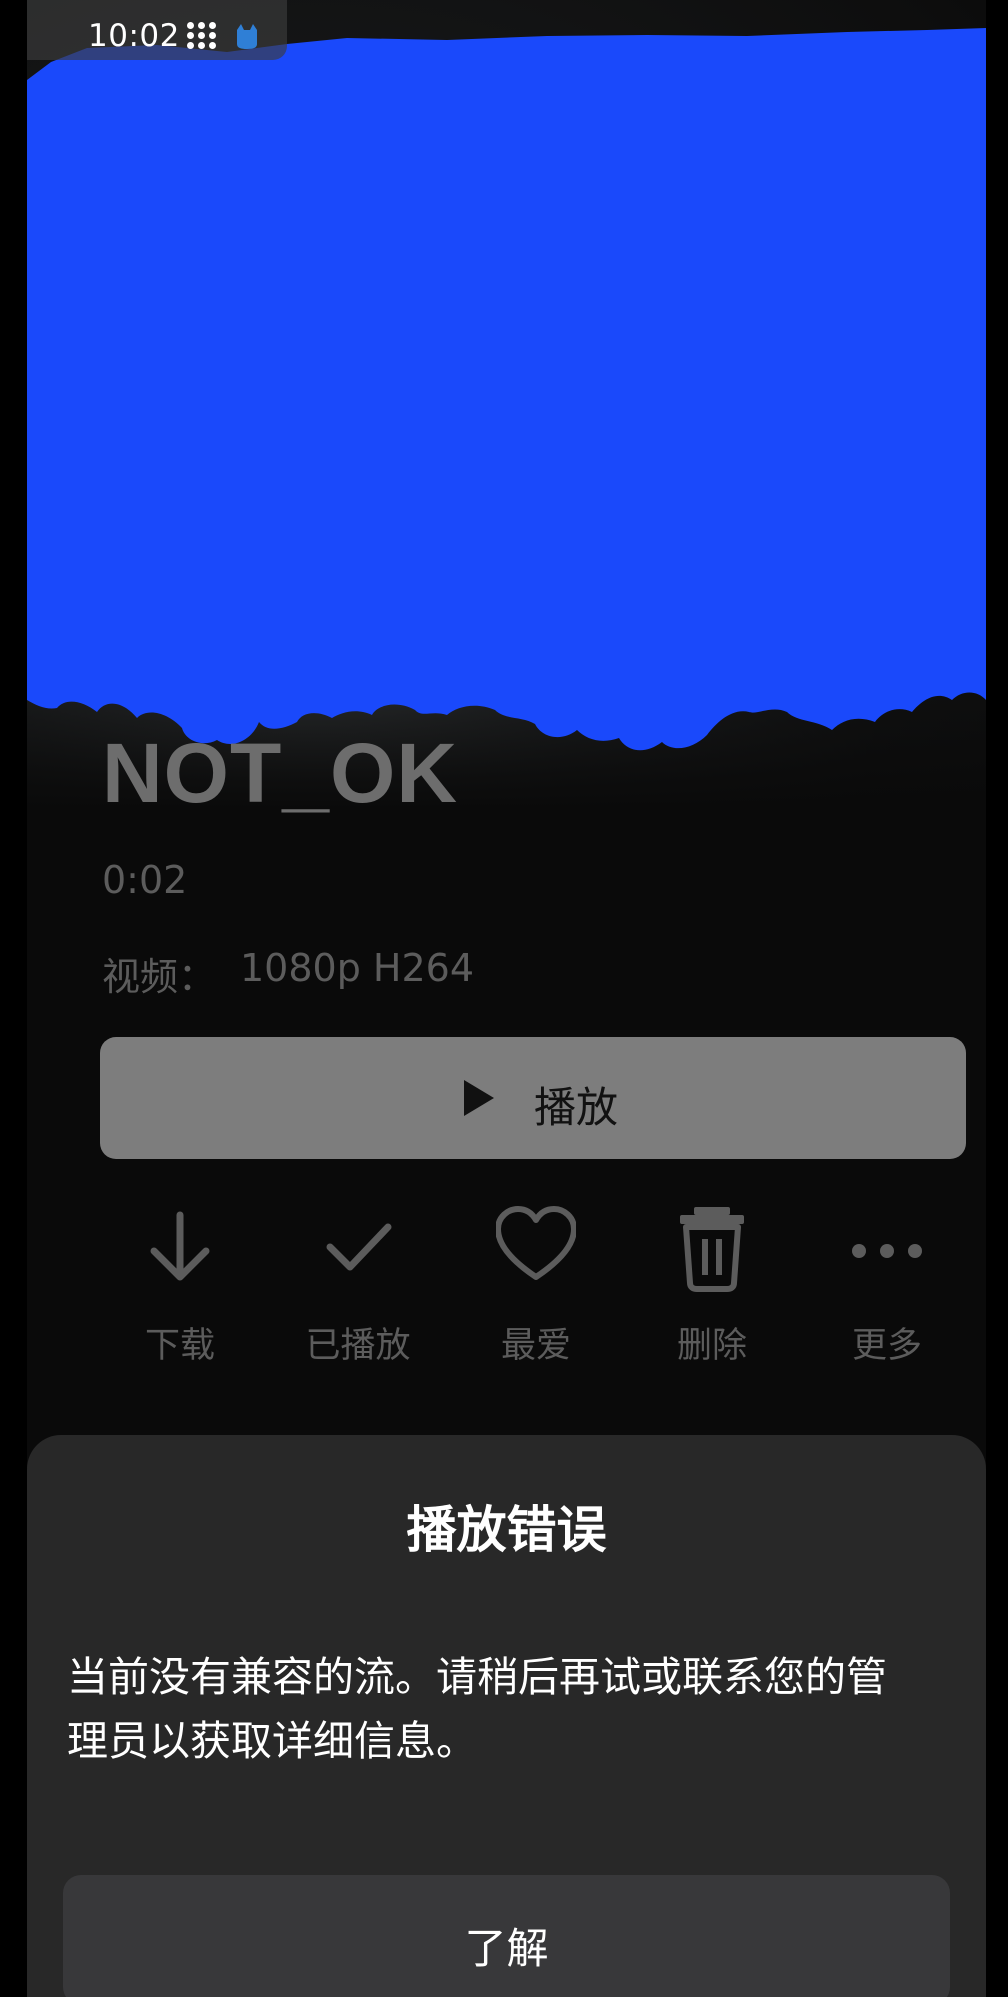  Describe the element at coordinates (886, 1346) in the screenshot. I see `more-label: 更多` at that location.